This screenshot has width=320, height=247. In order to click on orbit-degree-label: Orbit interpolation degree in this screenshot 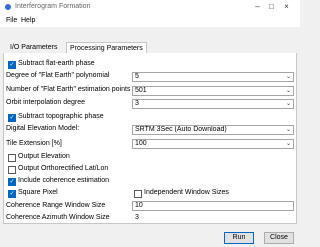, I will do `click(45, 102)`.